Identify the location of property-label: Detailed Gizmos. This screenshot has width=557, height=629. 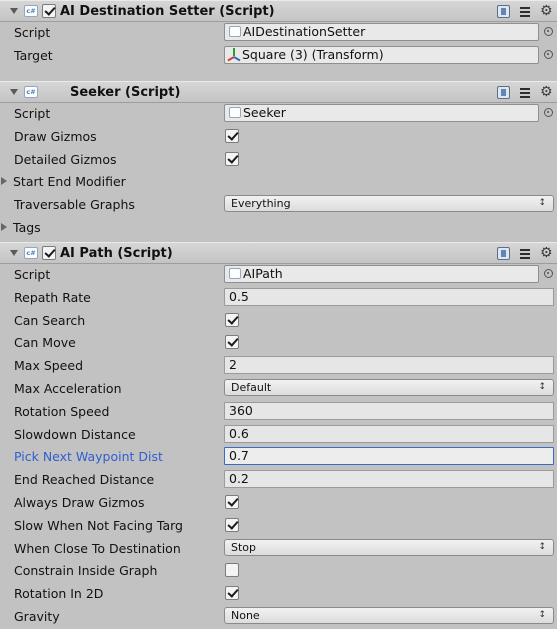
(65, 159).